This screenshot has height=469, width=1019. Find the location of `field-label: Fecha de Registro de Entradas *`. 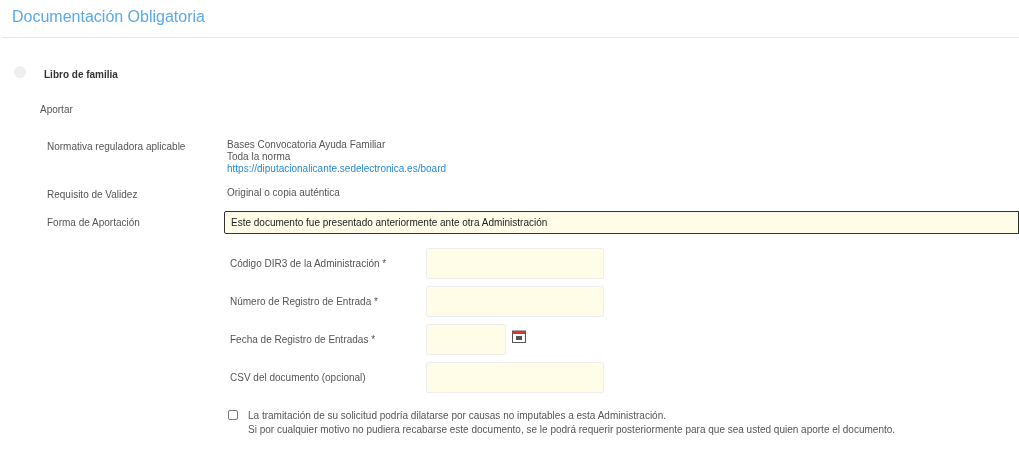

field-label: Fecha de Registro de Entradas * is located at coordinates (303, 340).